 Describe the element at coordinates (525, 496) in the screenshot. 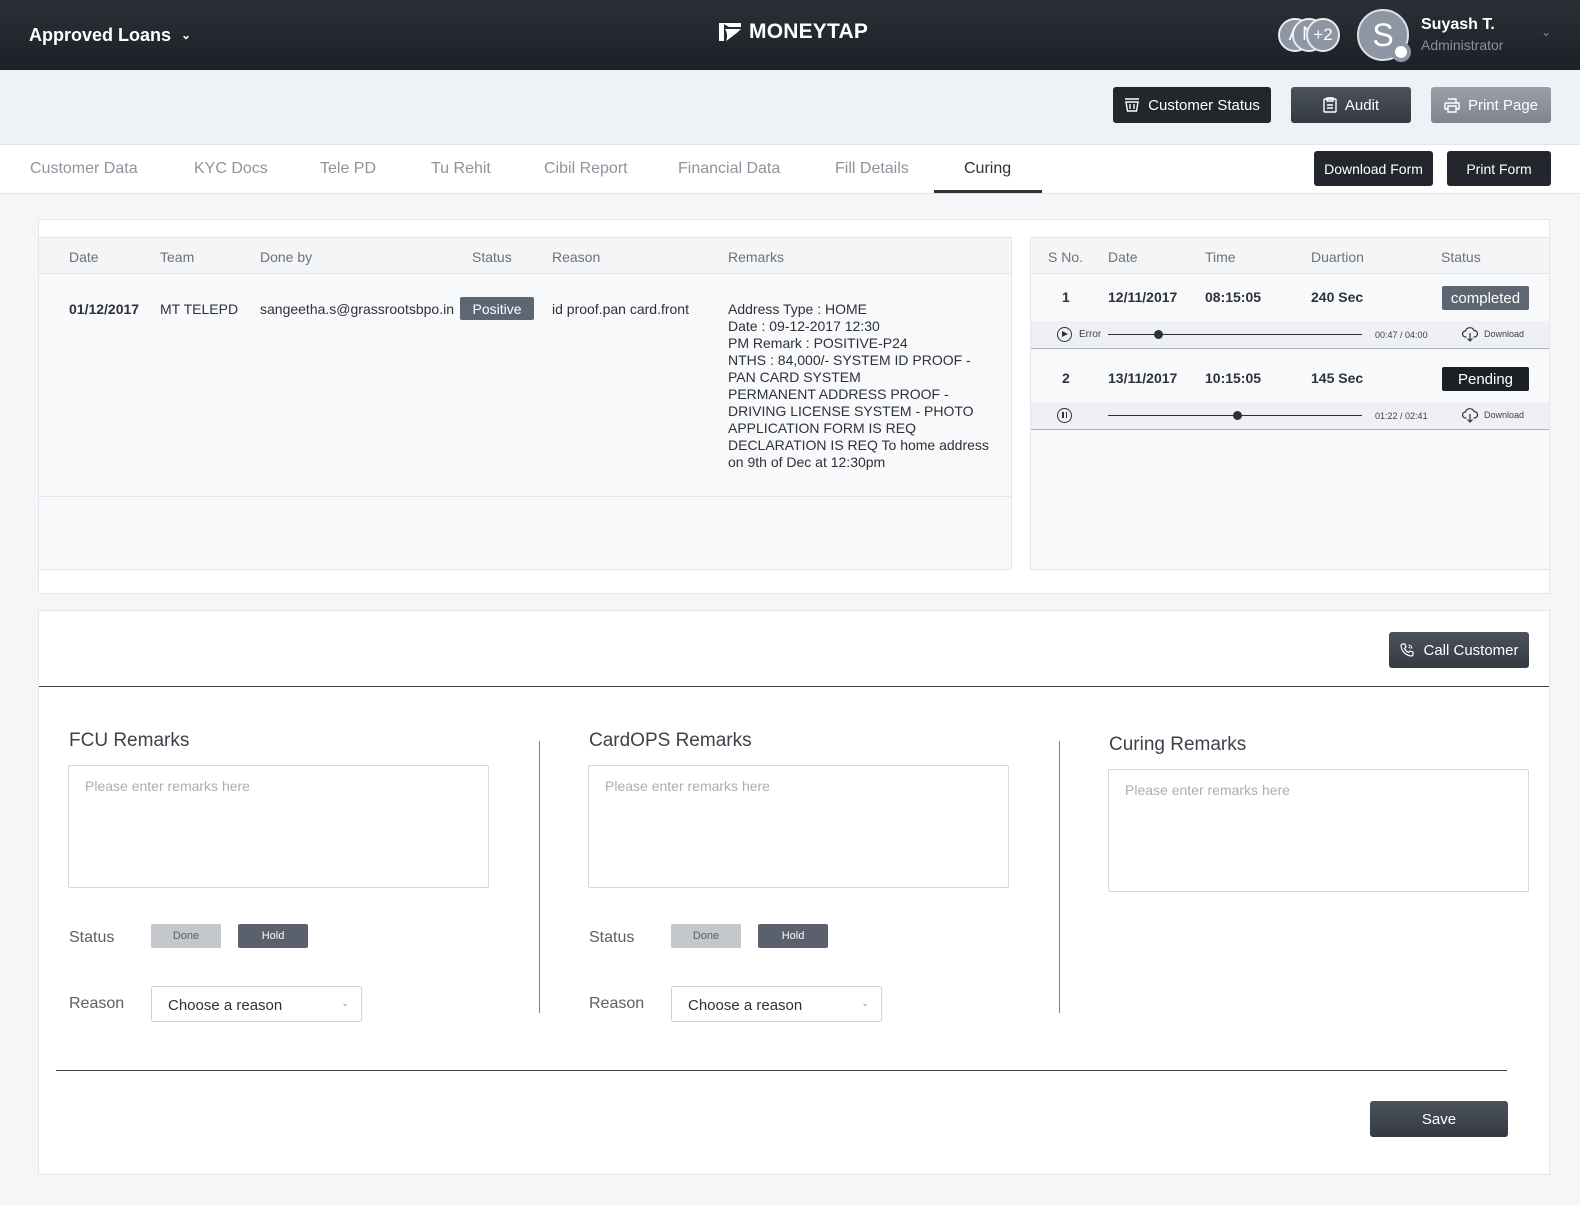

I see `row-divider` at that location.